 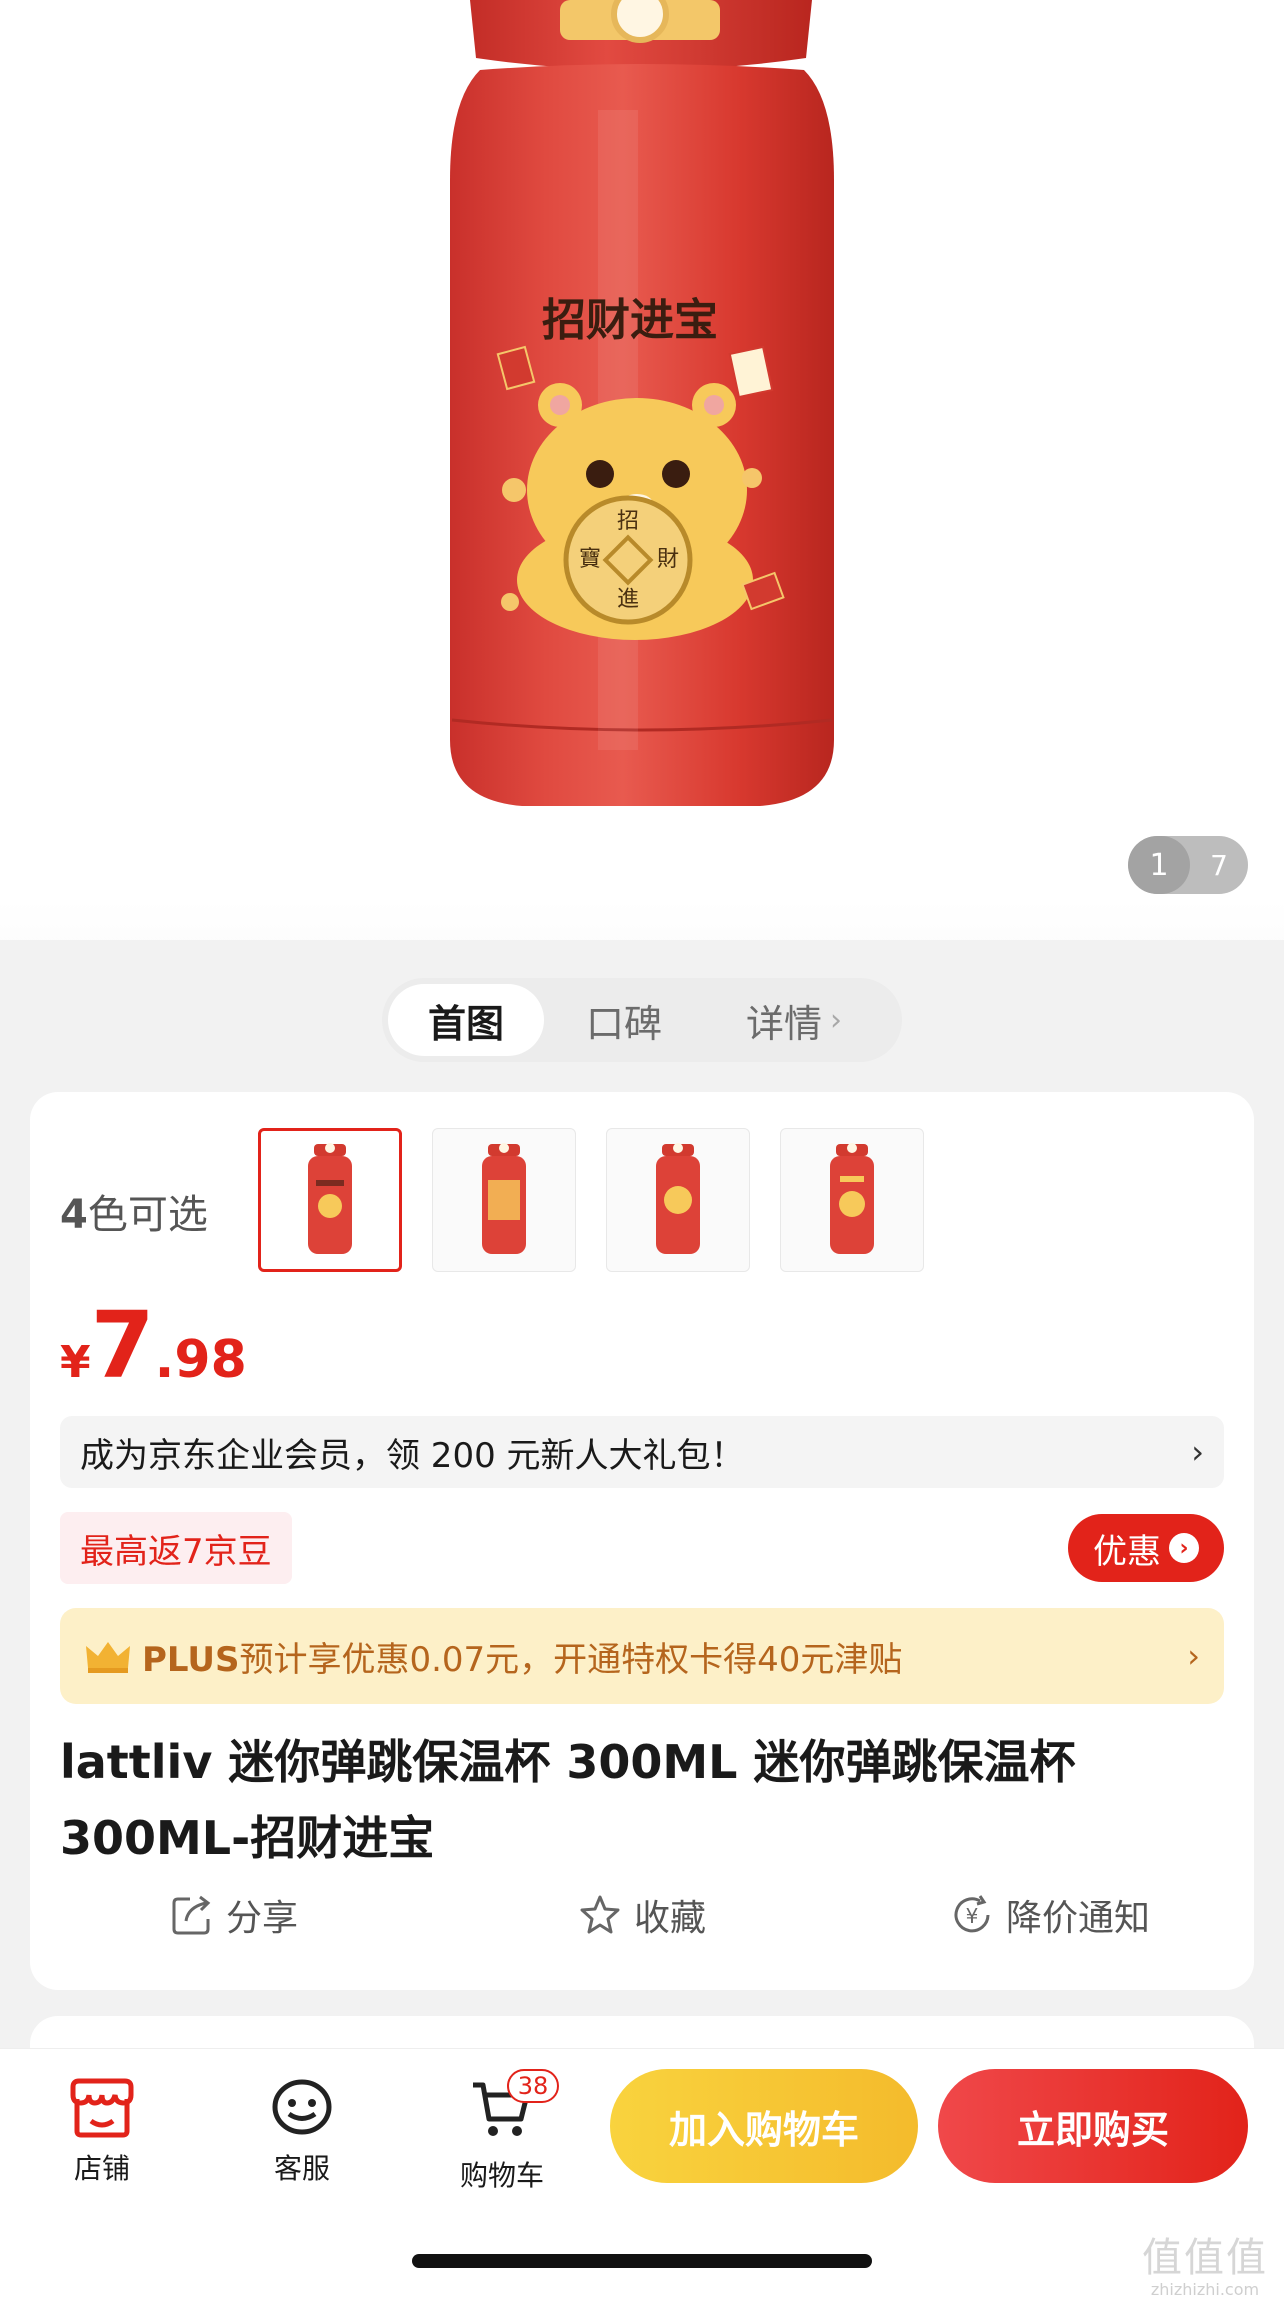 What do you see at coordinates (101, 2168) in the screenshot?
I see `shop-label: 店铺` at bounding box center [101, 2168].